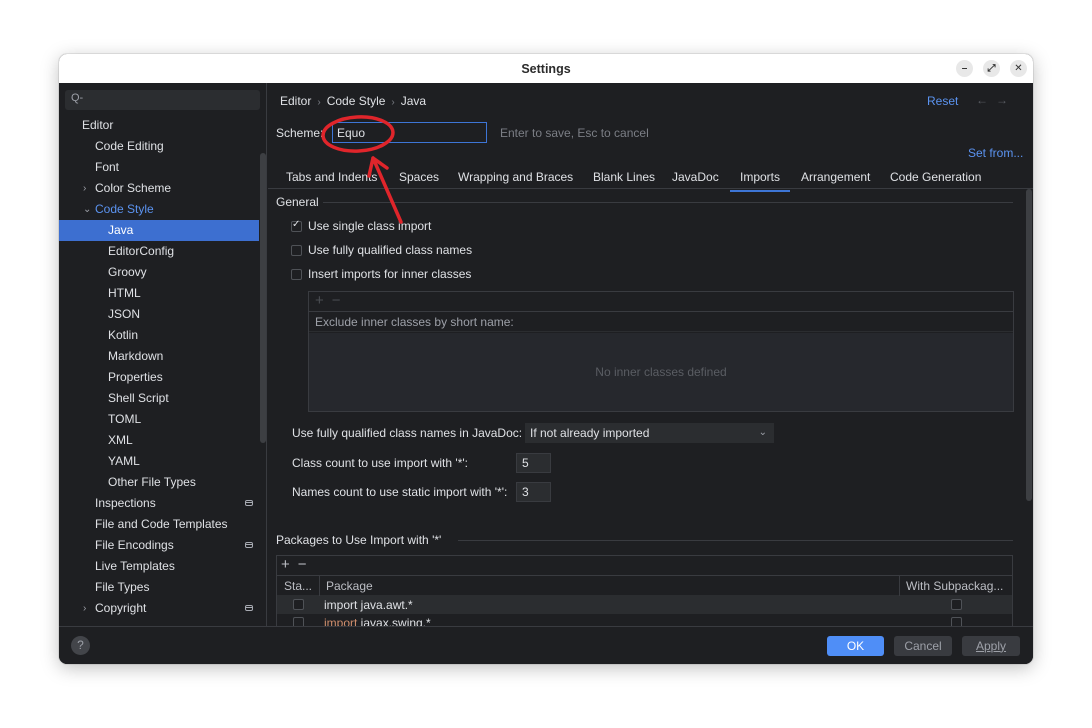 The width and height of the screenshot is (1092, 728). Describe the element at coordinates (159, 461) in the screenshot. I see `sidebar-item-yaml: YAML` at that location.